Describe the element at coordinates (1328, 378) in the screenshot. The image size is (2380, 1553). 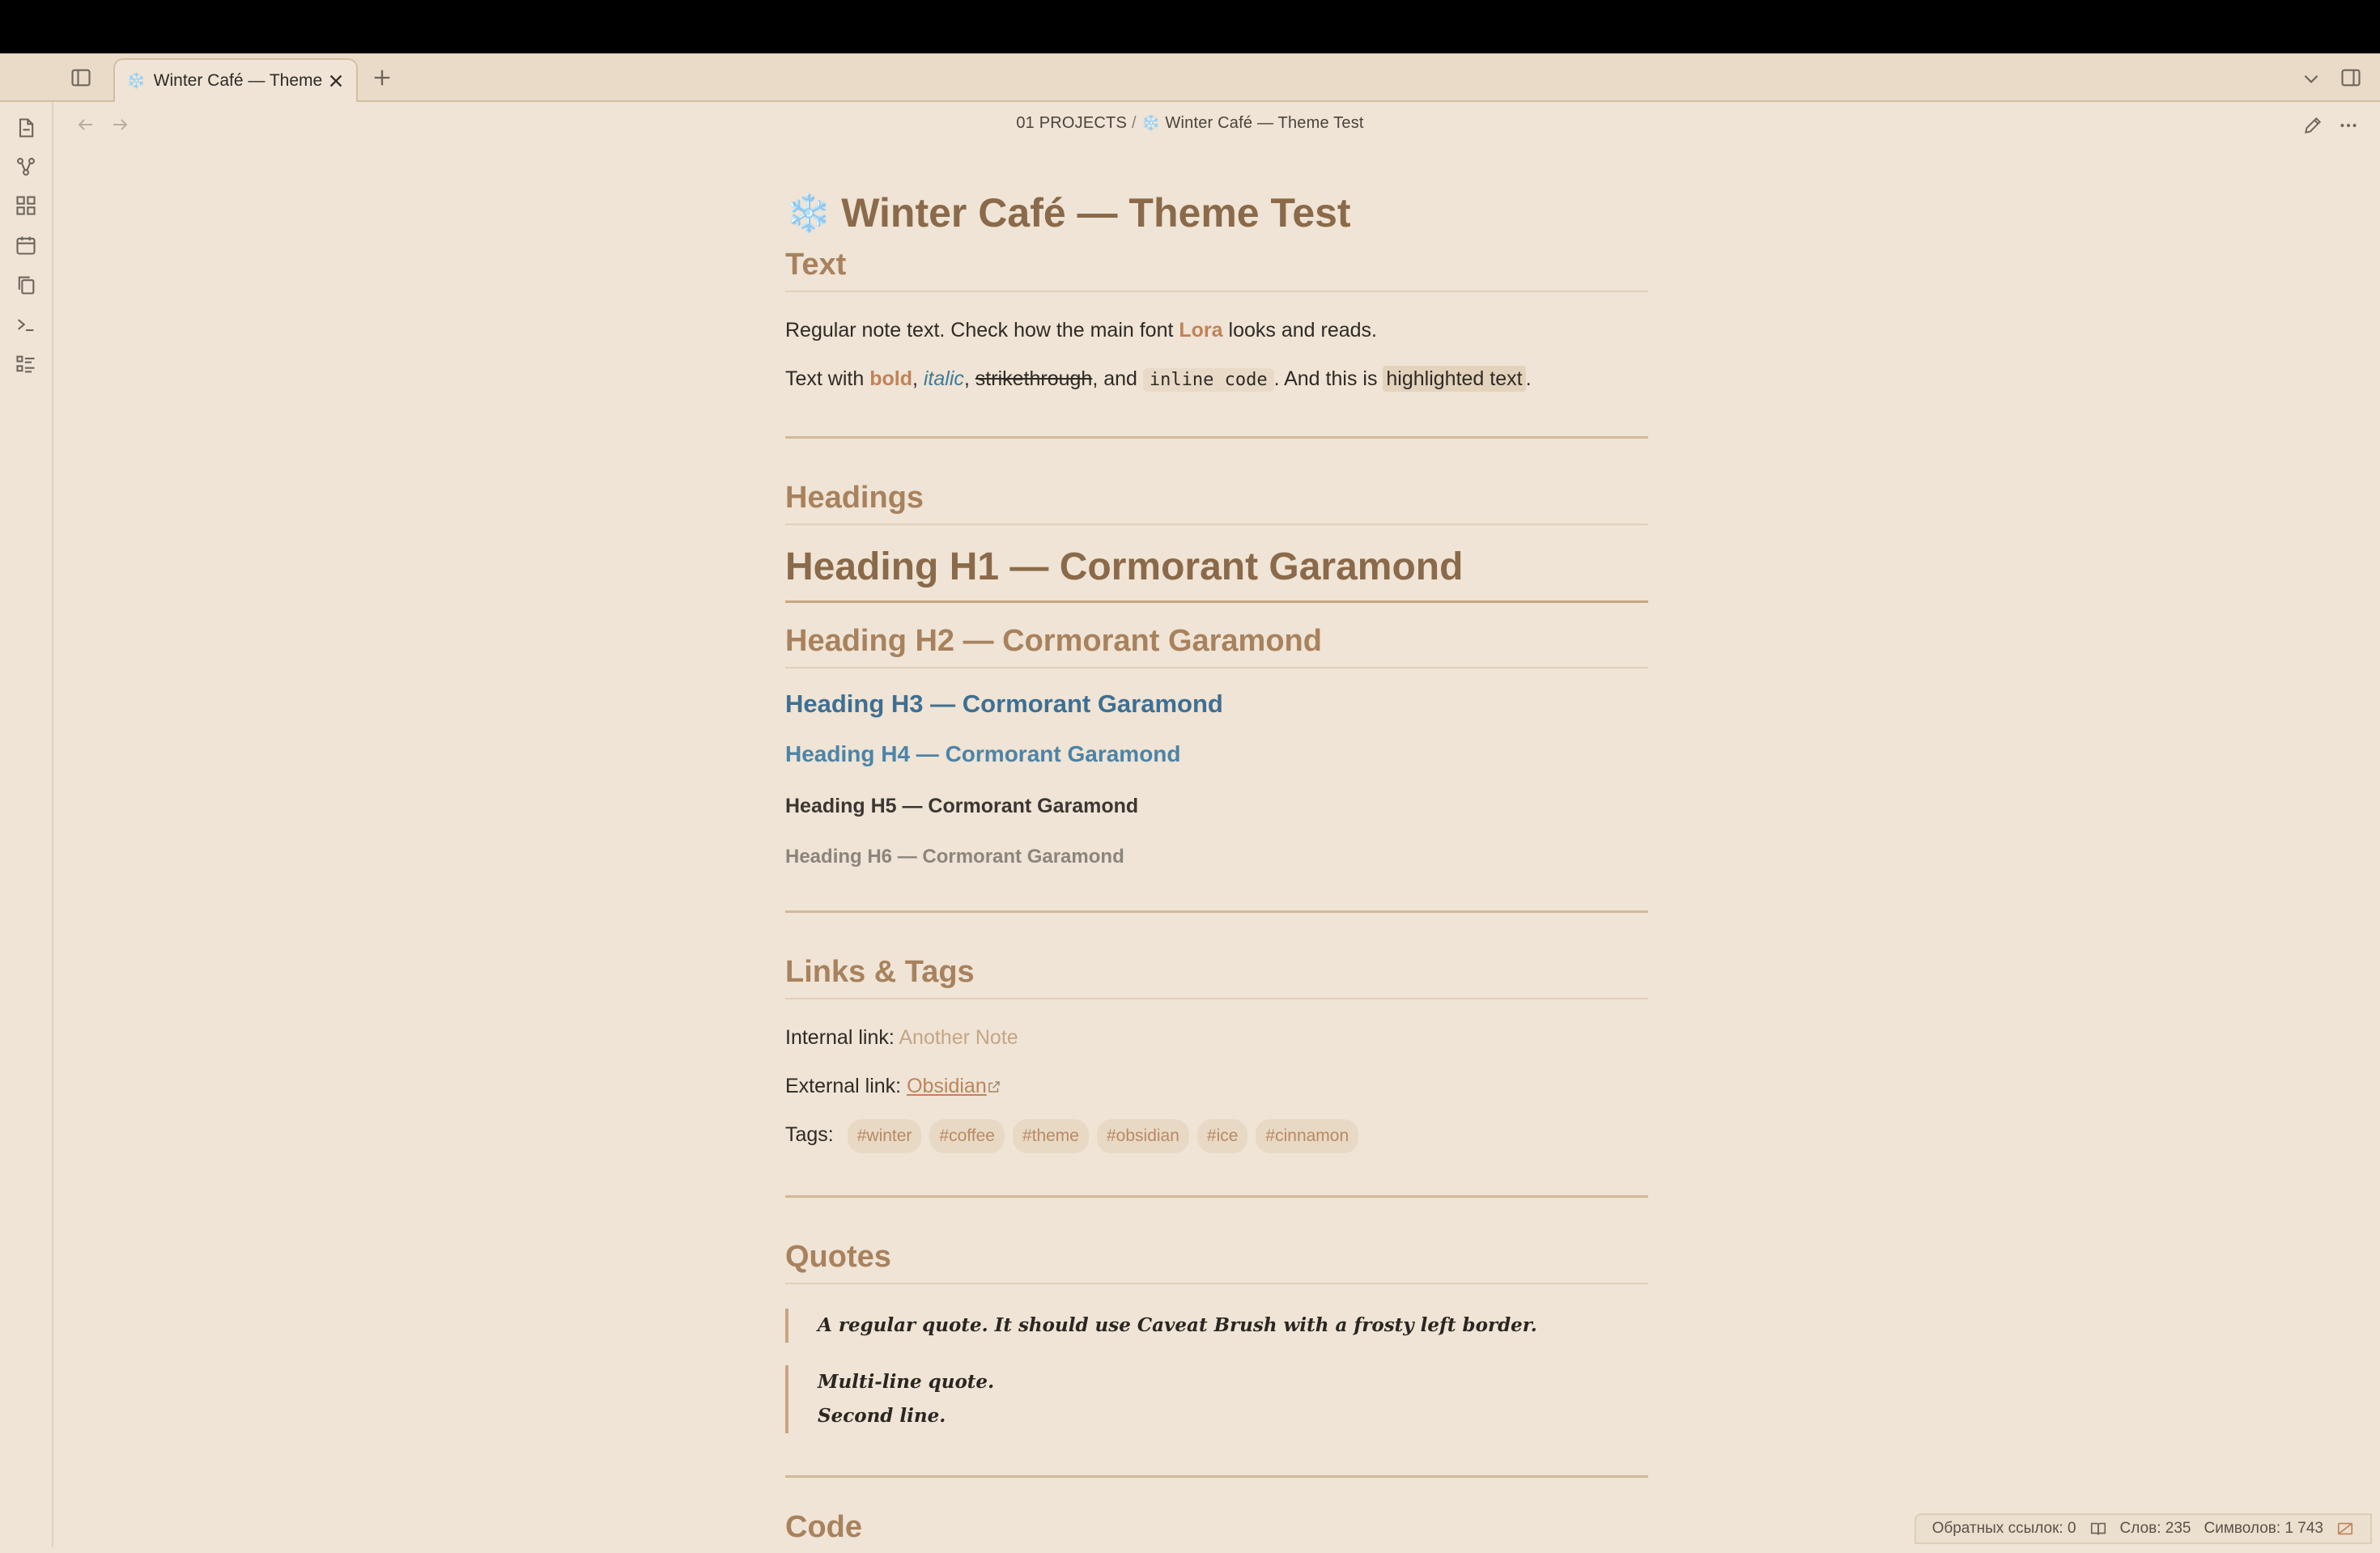
I see `text-run: . And this is` at that location.